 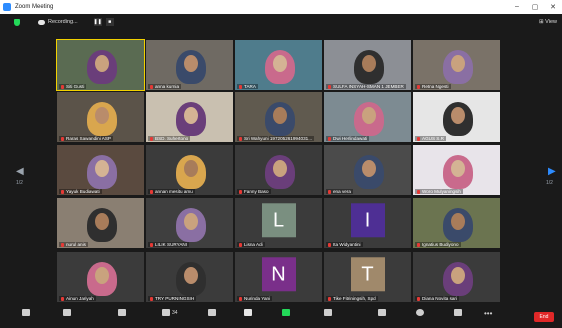 I want to click on participant-tile: SULFA INSYAH-SMAN 1 JEMBER, so click(x=367, y=65).